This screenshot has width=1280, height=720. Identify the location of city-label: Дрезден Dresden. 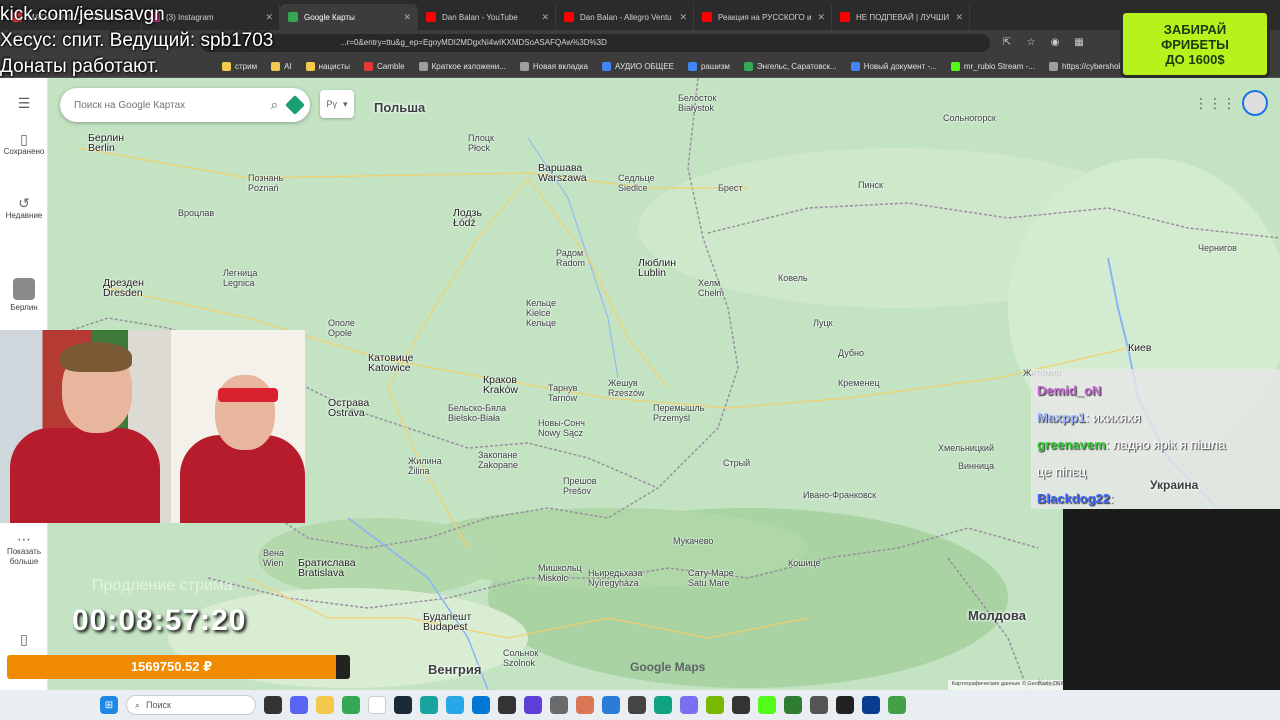
(123, 288).